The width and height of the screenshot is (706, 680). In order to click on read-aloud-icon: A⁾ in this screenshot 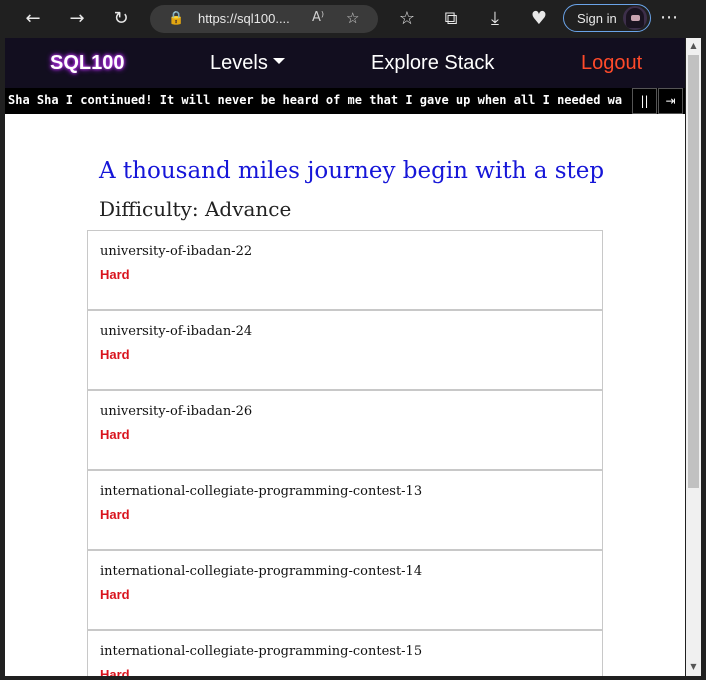, I will do `click(318, 17)`.